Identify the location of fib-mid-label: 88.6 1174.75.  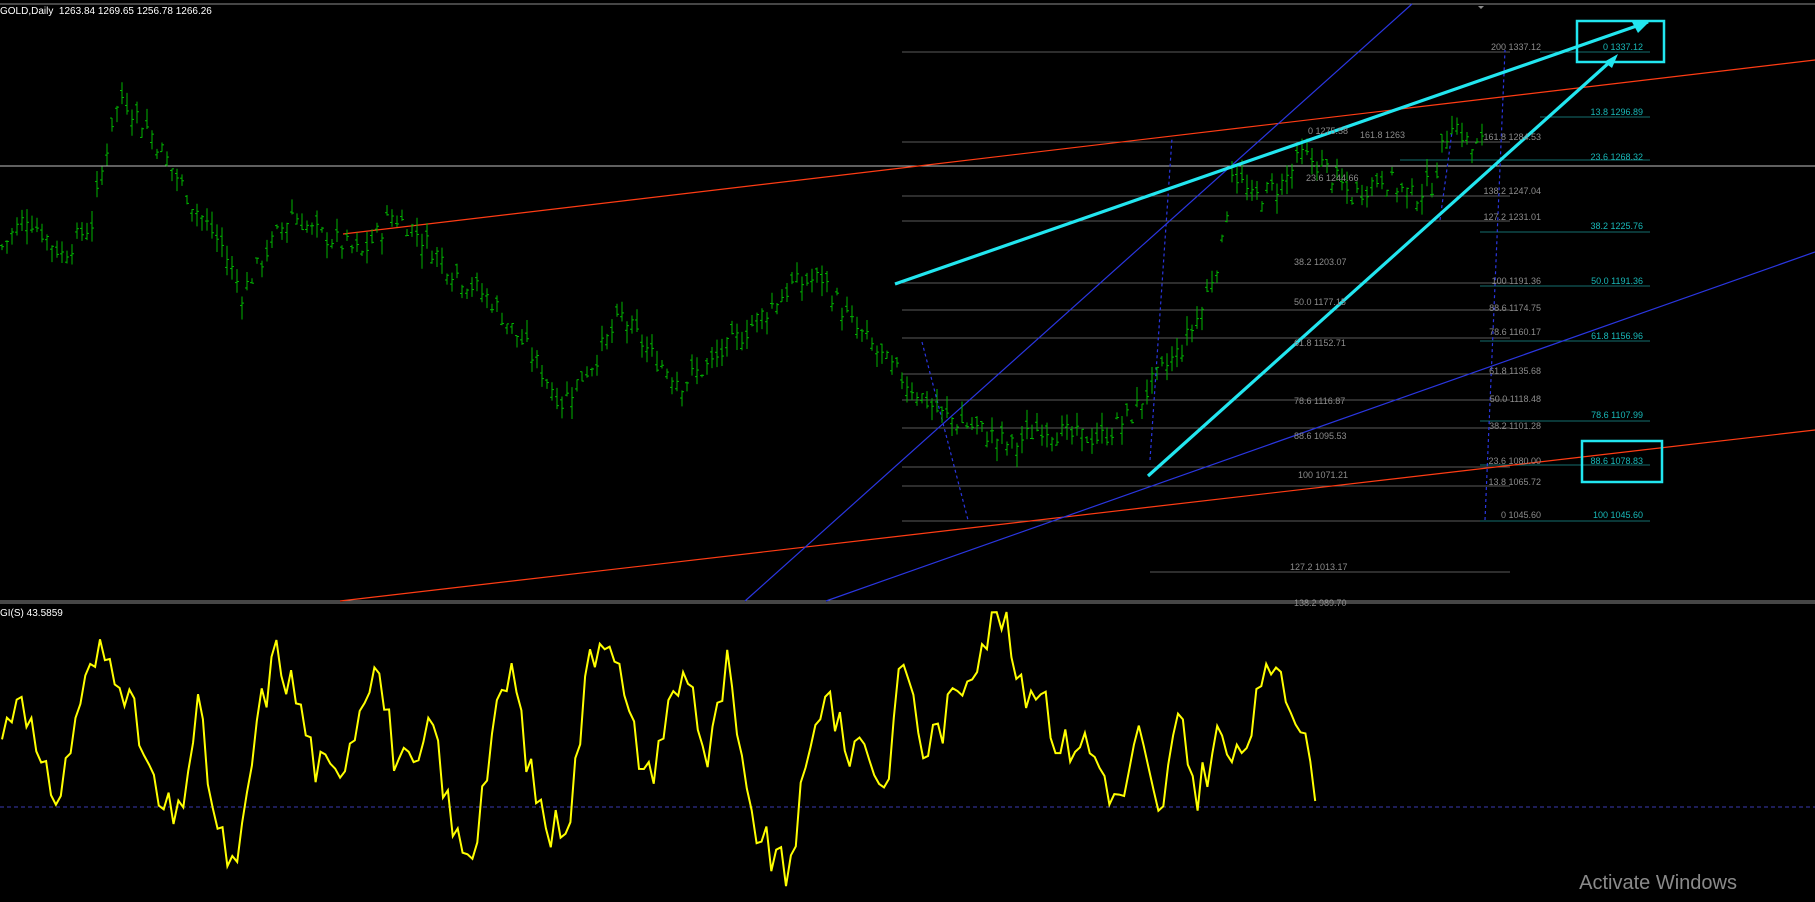
(1515, 308).